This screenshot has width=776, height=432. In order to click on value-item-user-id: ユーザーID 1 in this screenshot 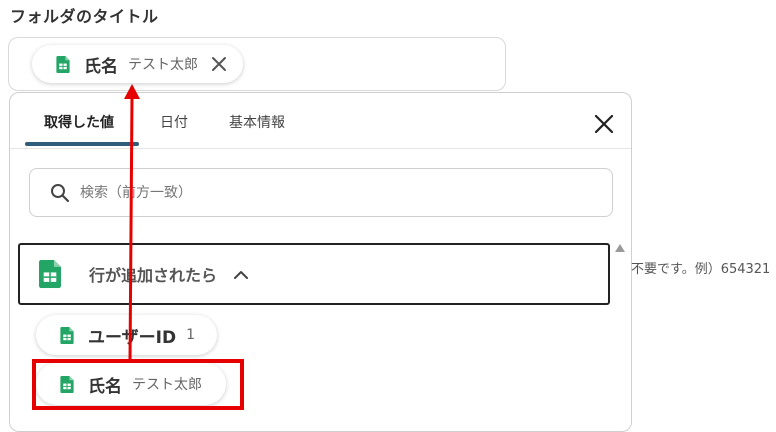, I will do `click(127, 335)`.